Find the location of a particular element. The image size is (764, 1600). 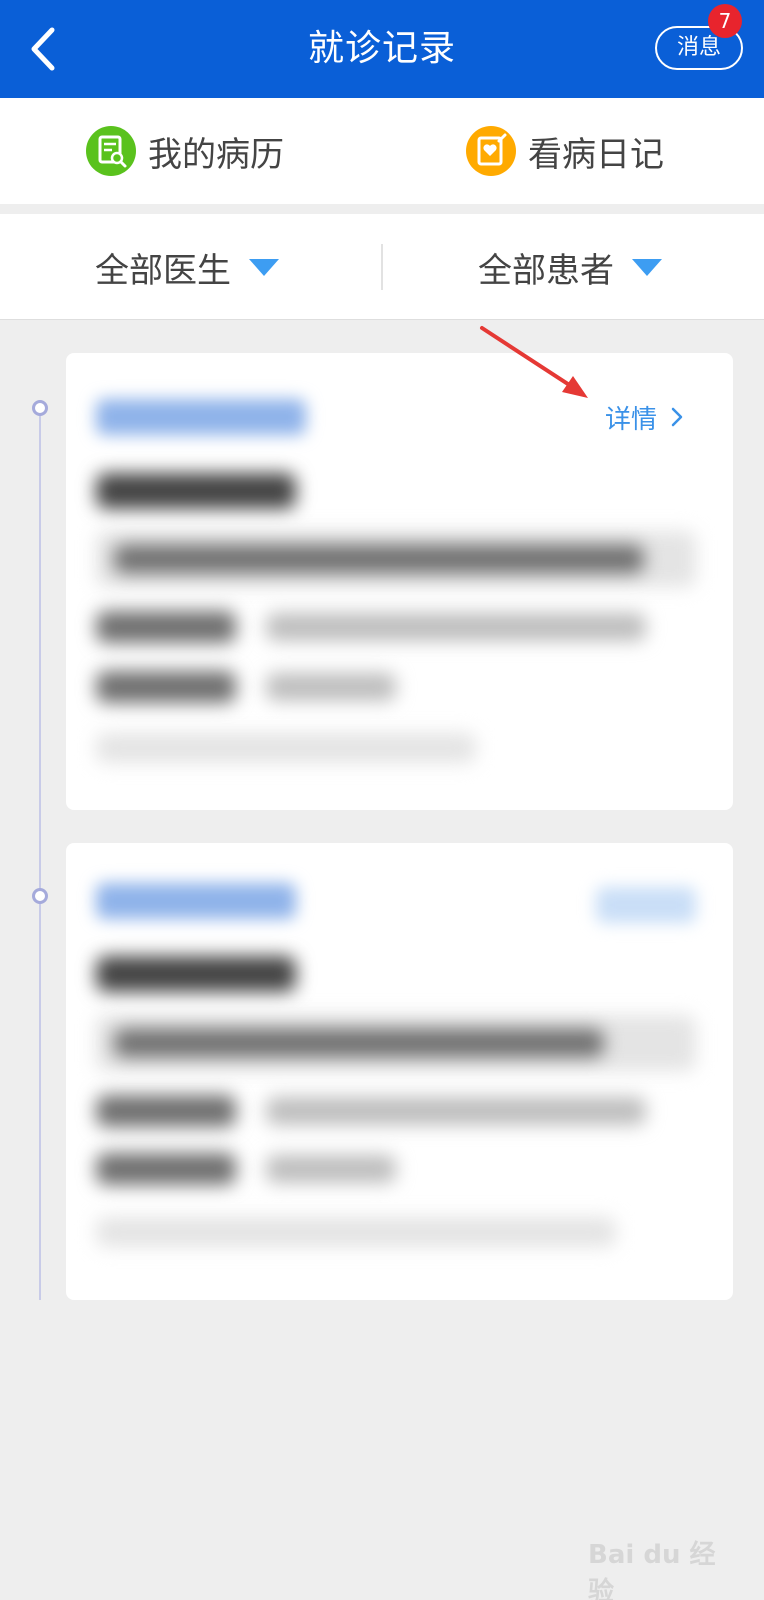

unread-count-badge: 7 is located at coordinates (725, 21).